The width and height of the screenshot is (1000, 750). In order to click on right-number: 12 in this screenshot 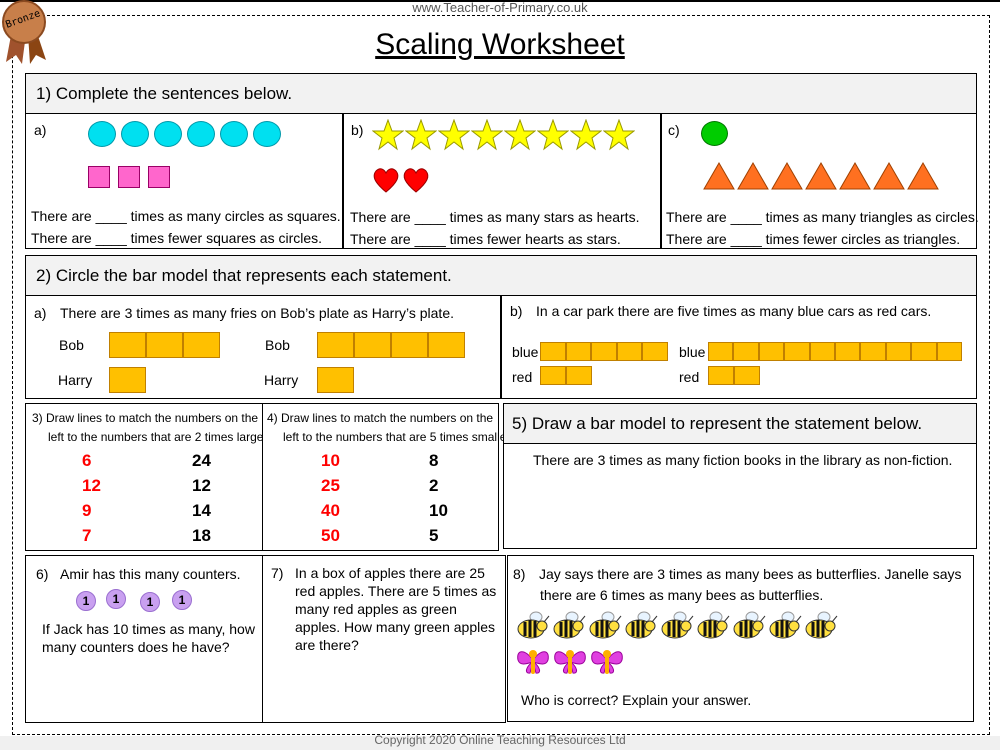, I will do `click(201, 486)`.